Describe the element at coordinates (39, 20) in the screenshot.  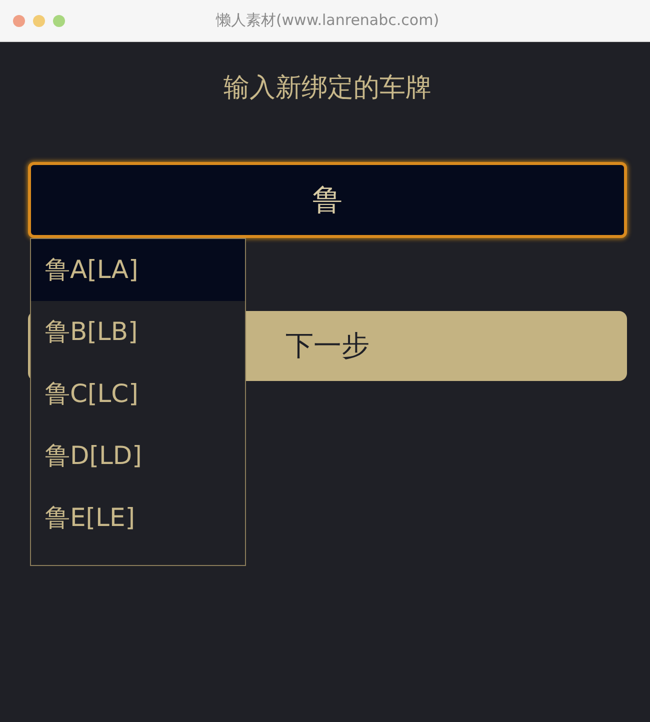
I see `minimize-icon` at that location.